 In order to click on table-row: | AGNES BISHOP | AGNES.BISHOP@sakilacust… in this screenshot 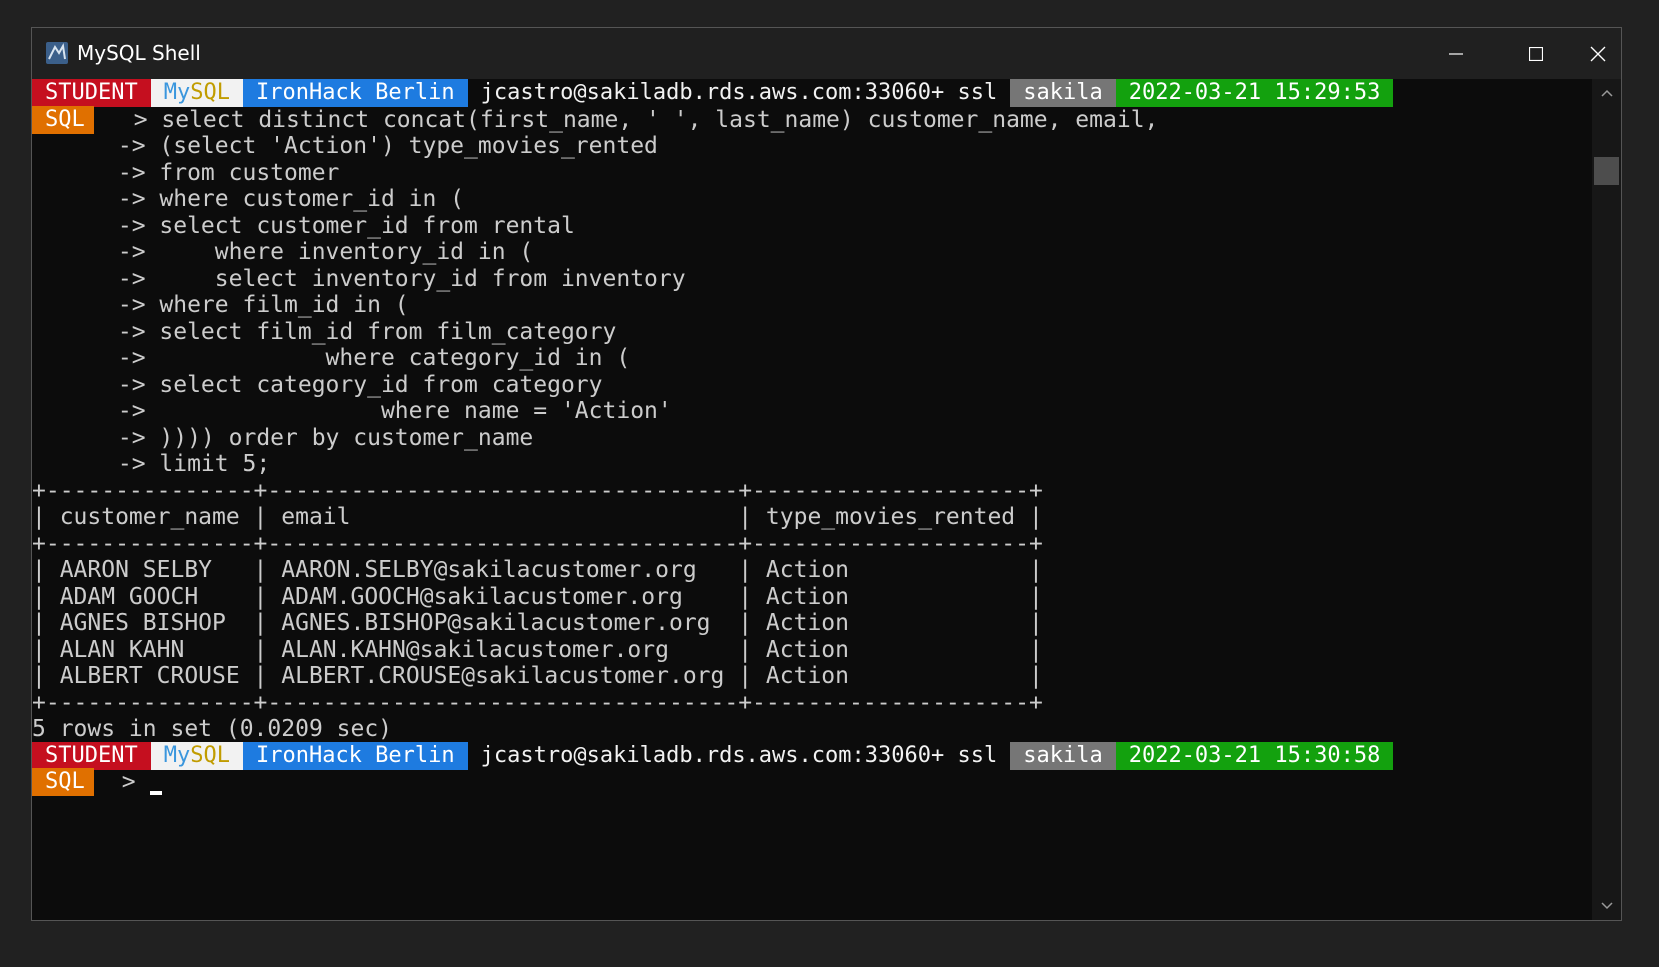, I will do `click(537, 623)`.